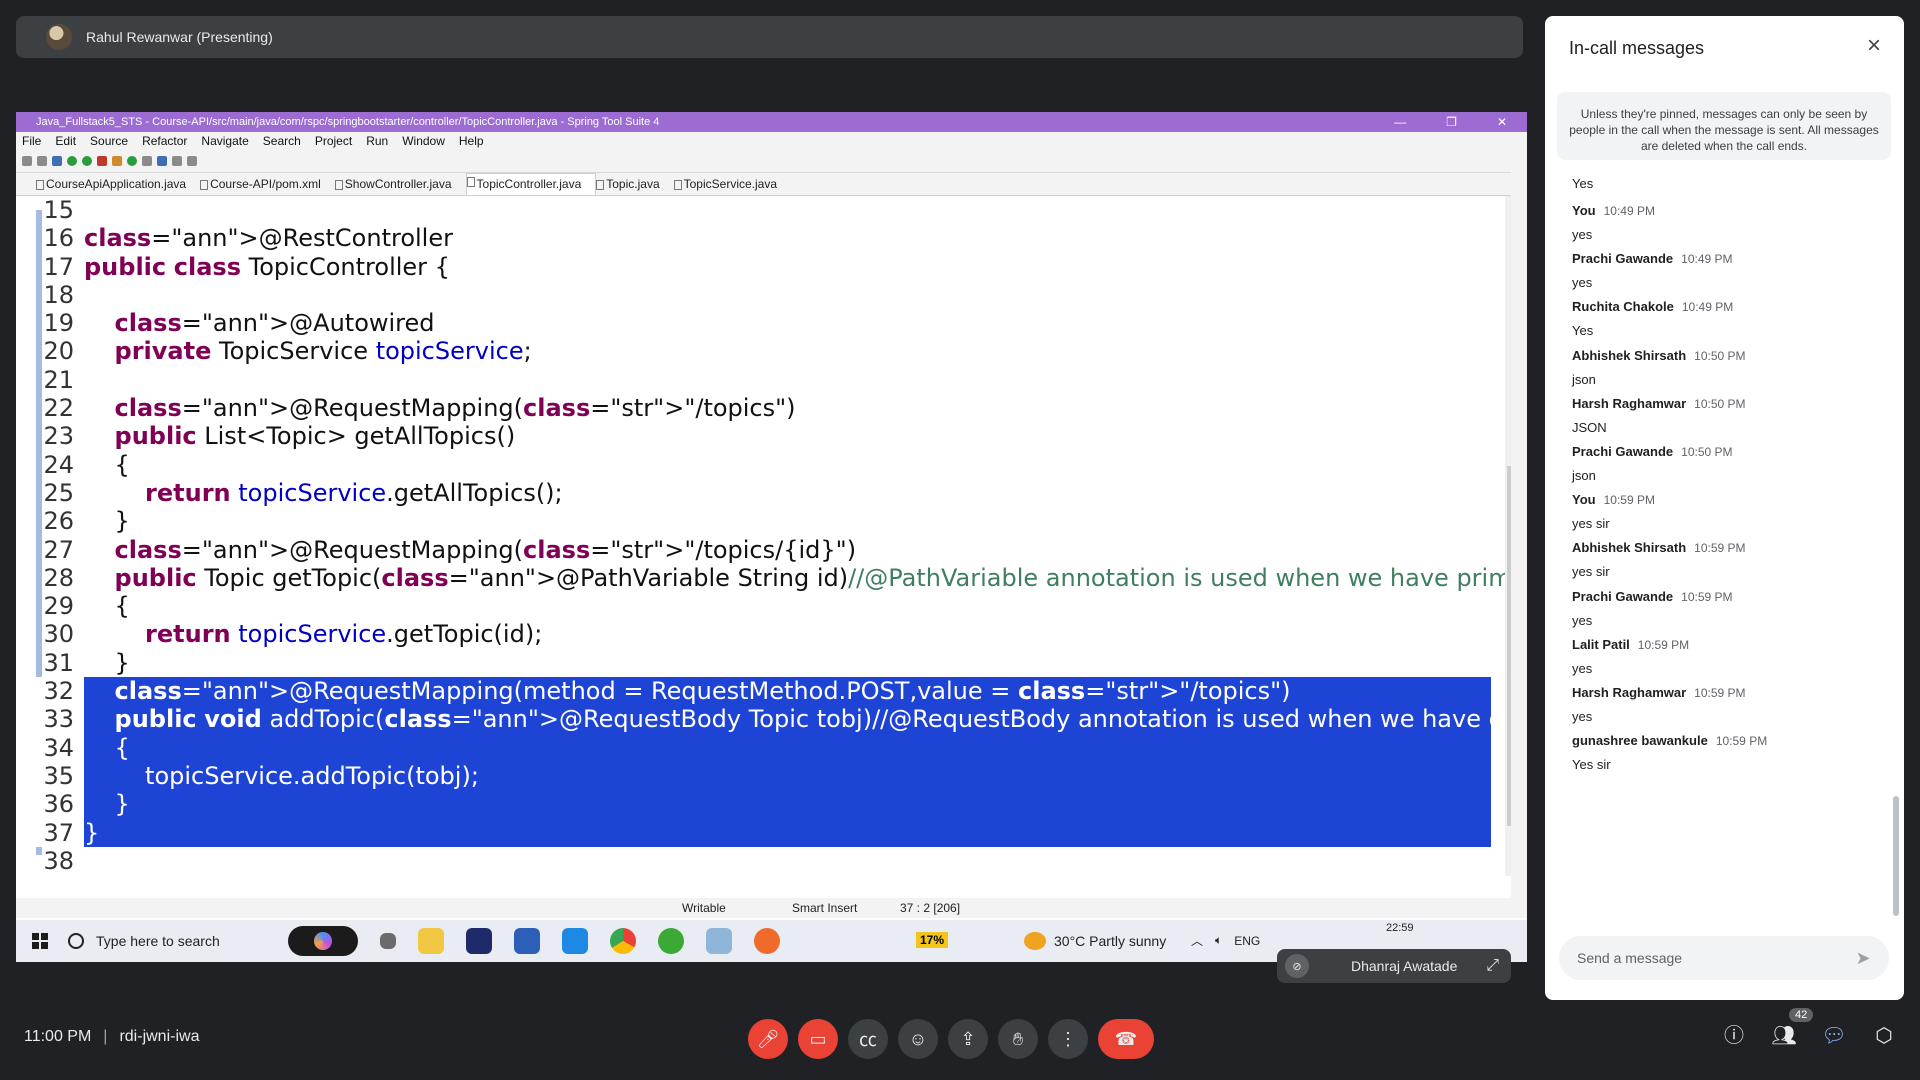  What do you see at coordinates (31, 141) in the screenshot?
I see `menu-item-file: File` at bounding box center [31, 141].